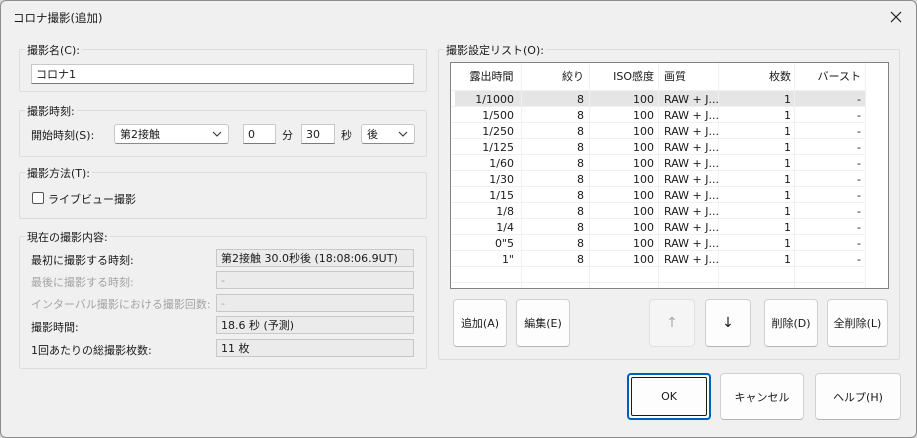 The image size is (917, 438). Describe the element at coordinates (480, 323) in the screenshot. I see `add-button: 追加(A)` at that location.